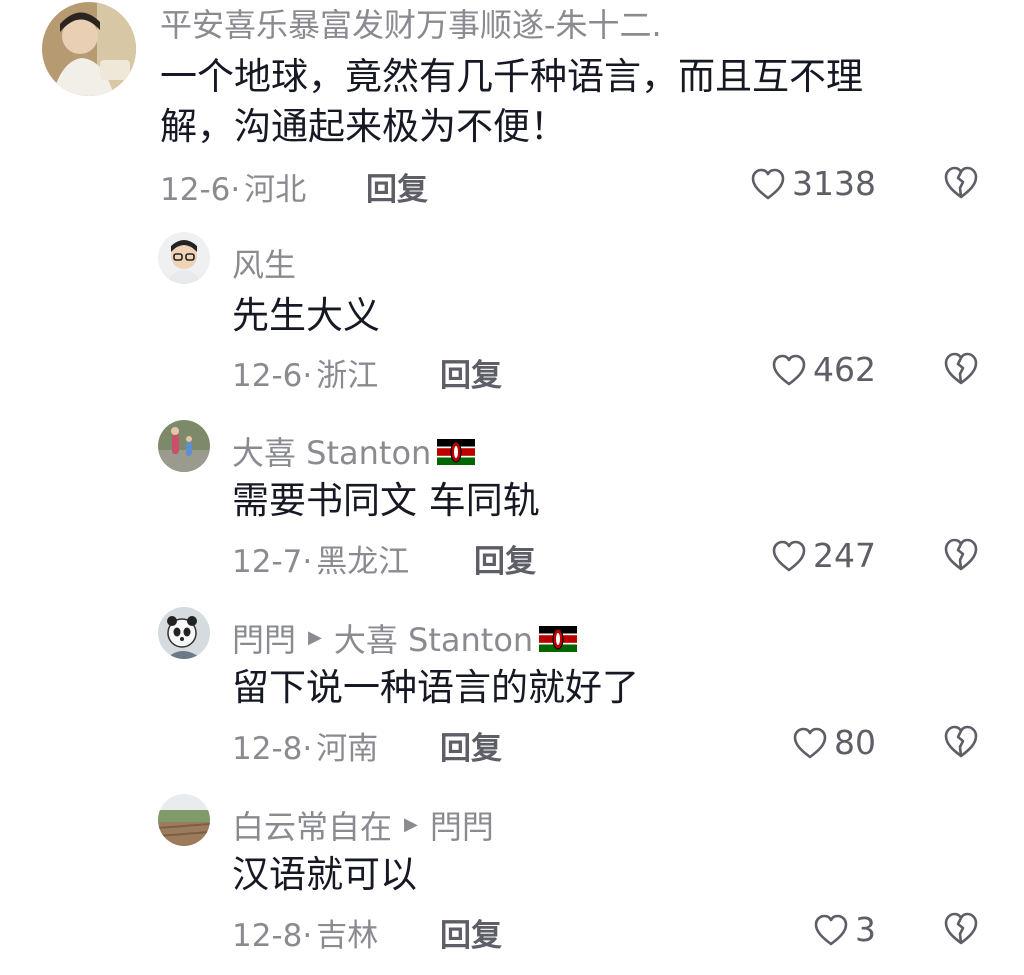  I want to click on comment-location: 河南, so click(347, 749).